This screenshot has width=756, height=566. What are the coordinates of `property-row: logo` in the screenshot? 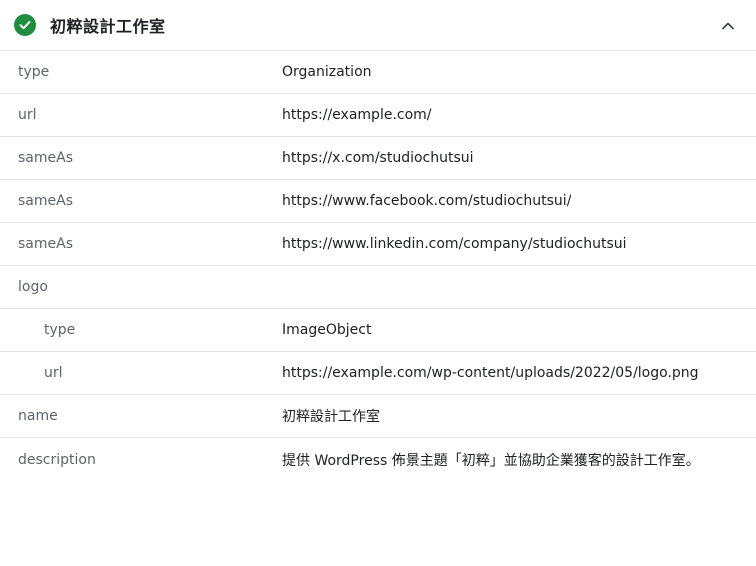 It's located at (378, 287).